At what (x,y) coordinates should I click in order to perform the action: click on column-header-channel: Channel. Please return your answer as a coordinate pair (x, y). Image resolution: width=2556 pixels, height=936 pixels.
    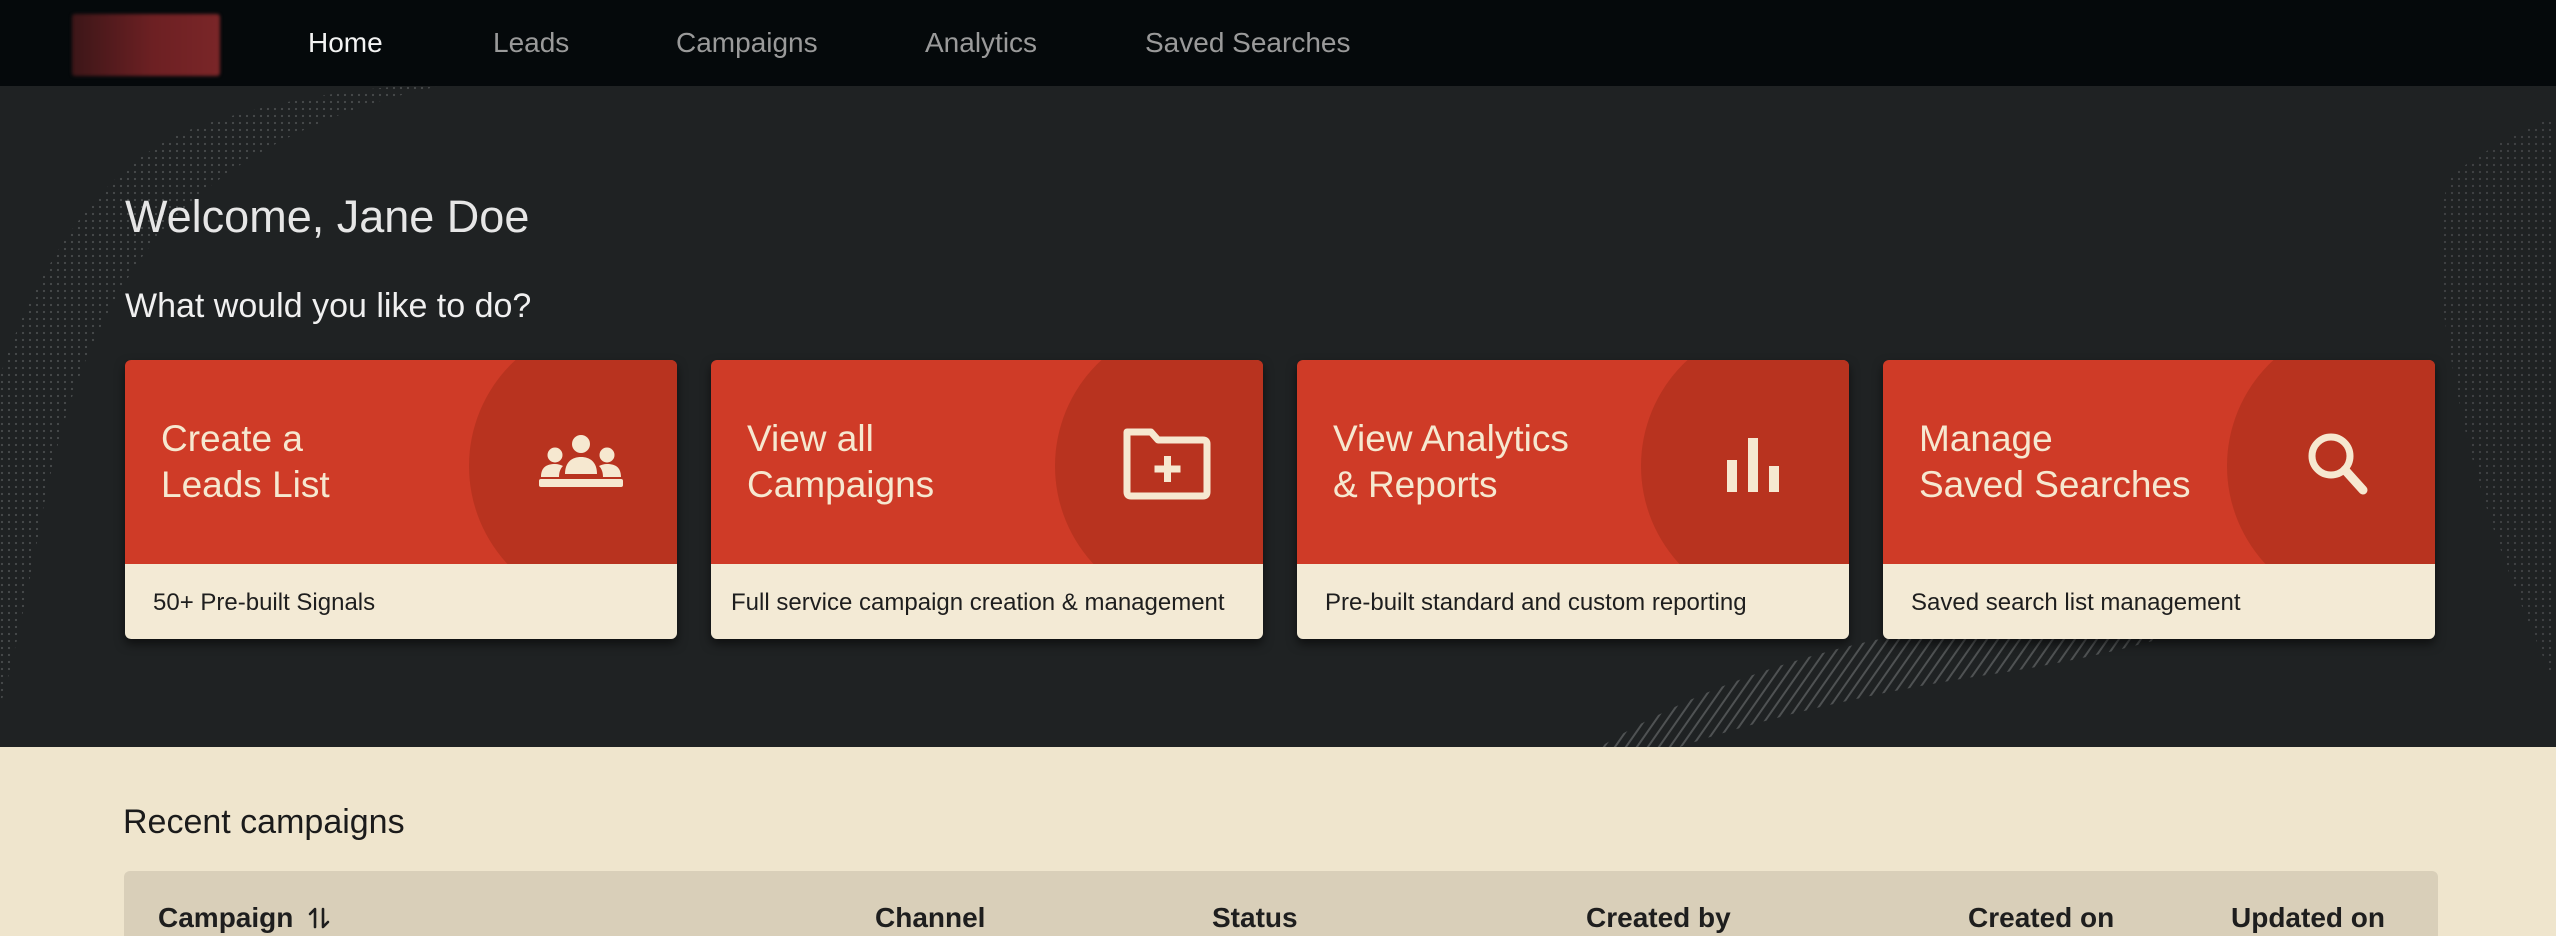
    Looking at the image, I should click on (930, 918).